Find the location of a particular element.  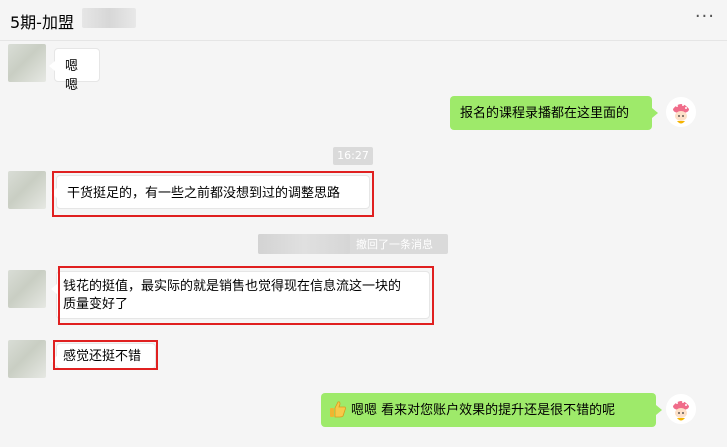

recall-notice: 撤回了一条消息 is located at coordinates (353, 244).